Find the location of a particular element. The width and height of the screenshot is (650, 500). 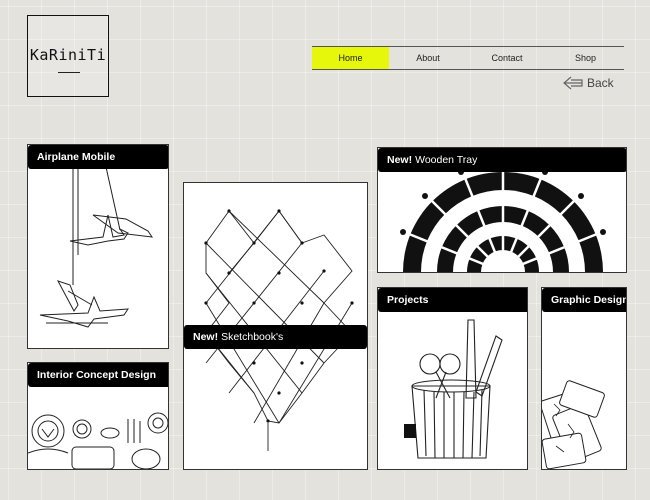

logo: KaRiniTi is located at coordinates (68, 56).